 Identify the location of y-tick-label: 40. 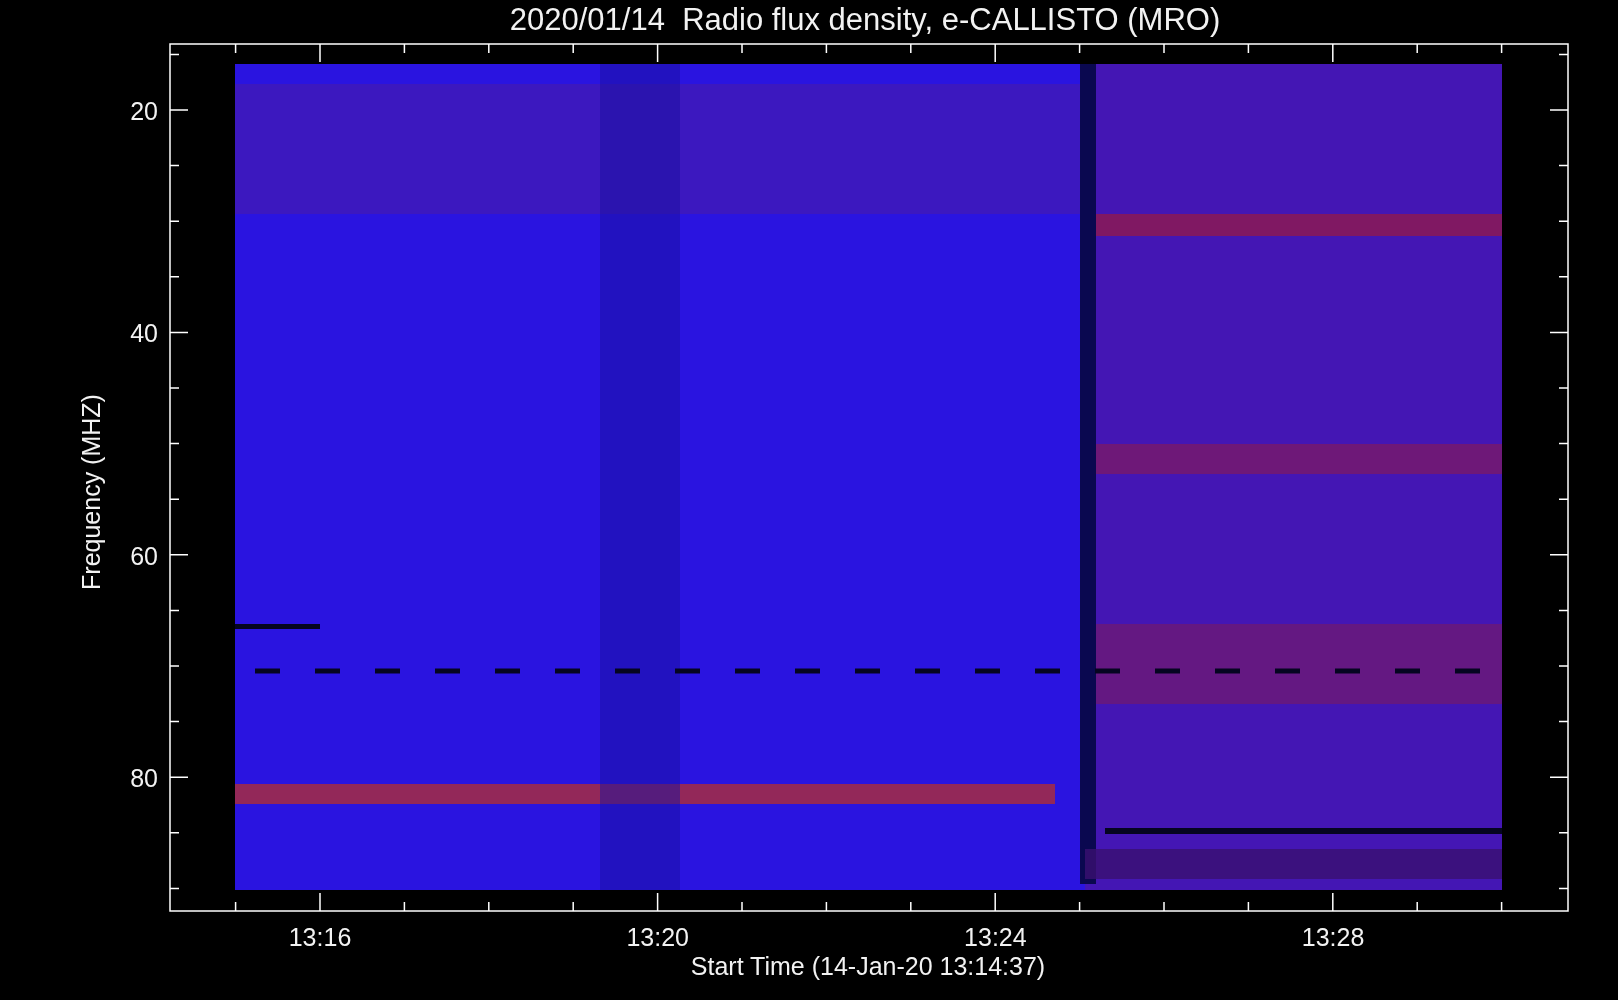
(144, 333).